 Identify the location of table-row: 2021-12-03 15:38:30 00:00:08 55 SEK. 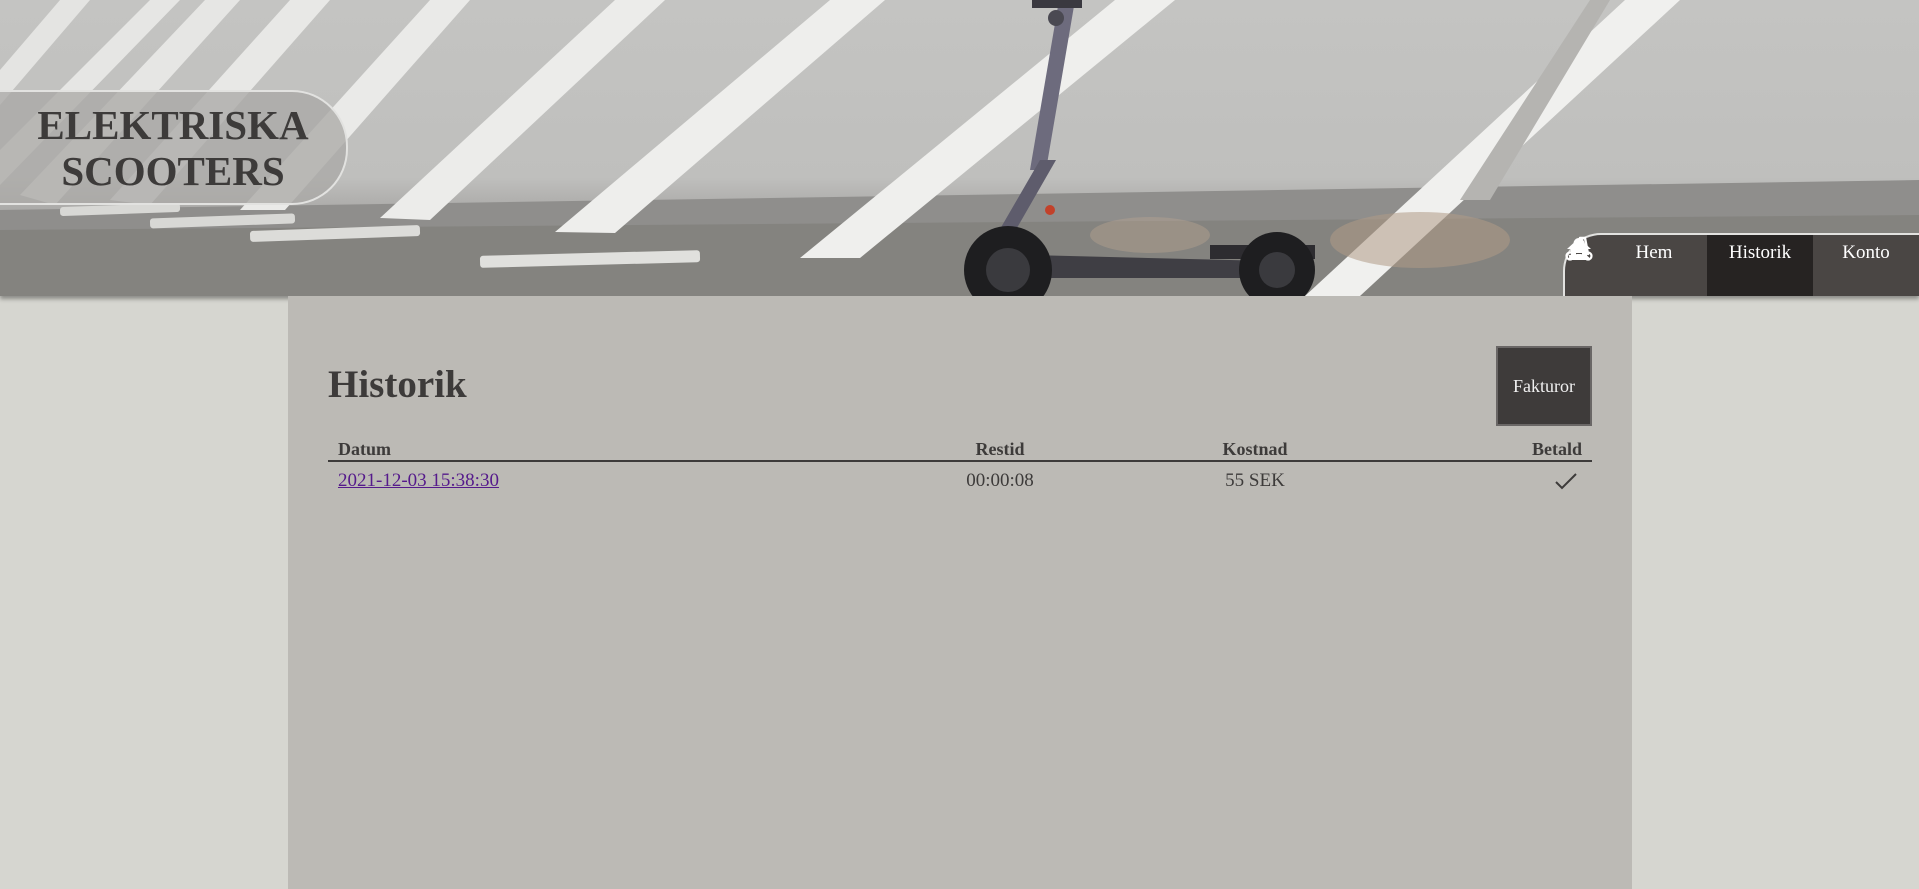
(960, 480).